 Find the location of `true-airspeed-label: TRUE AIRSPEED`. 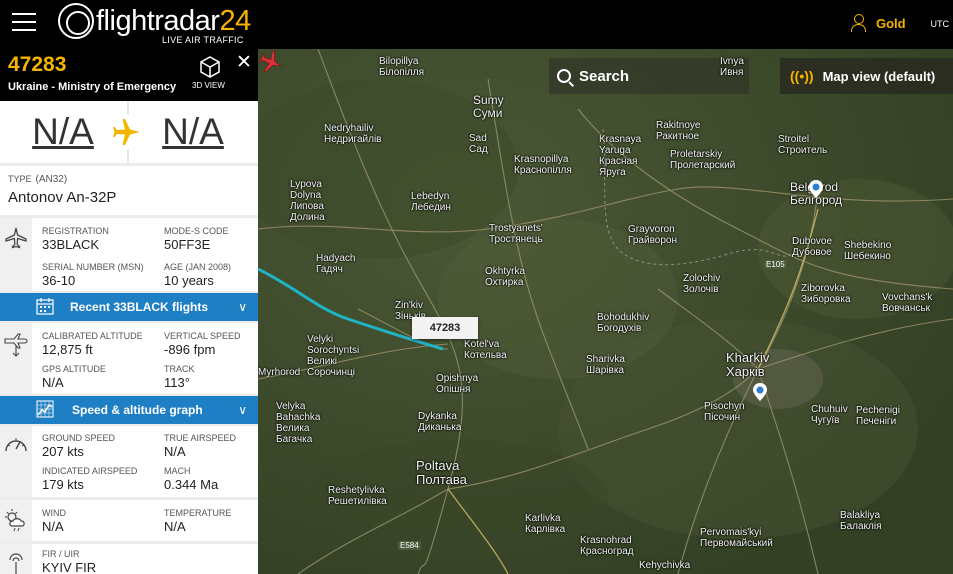

true-airspeed-label: TRUE AIRSPEED is located at coordinates (200, 438).